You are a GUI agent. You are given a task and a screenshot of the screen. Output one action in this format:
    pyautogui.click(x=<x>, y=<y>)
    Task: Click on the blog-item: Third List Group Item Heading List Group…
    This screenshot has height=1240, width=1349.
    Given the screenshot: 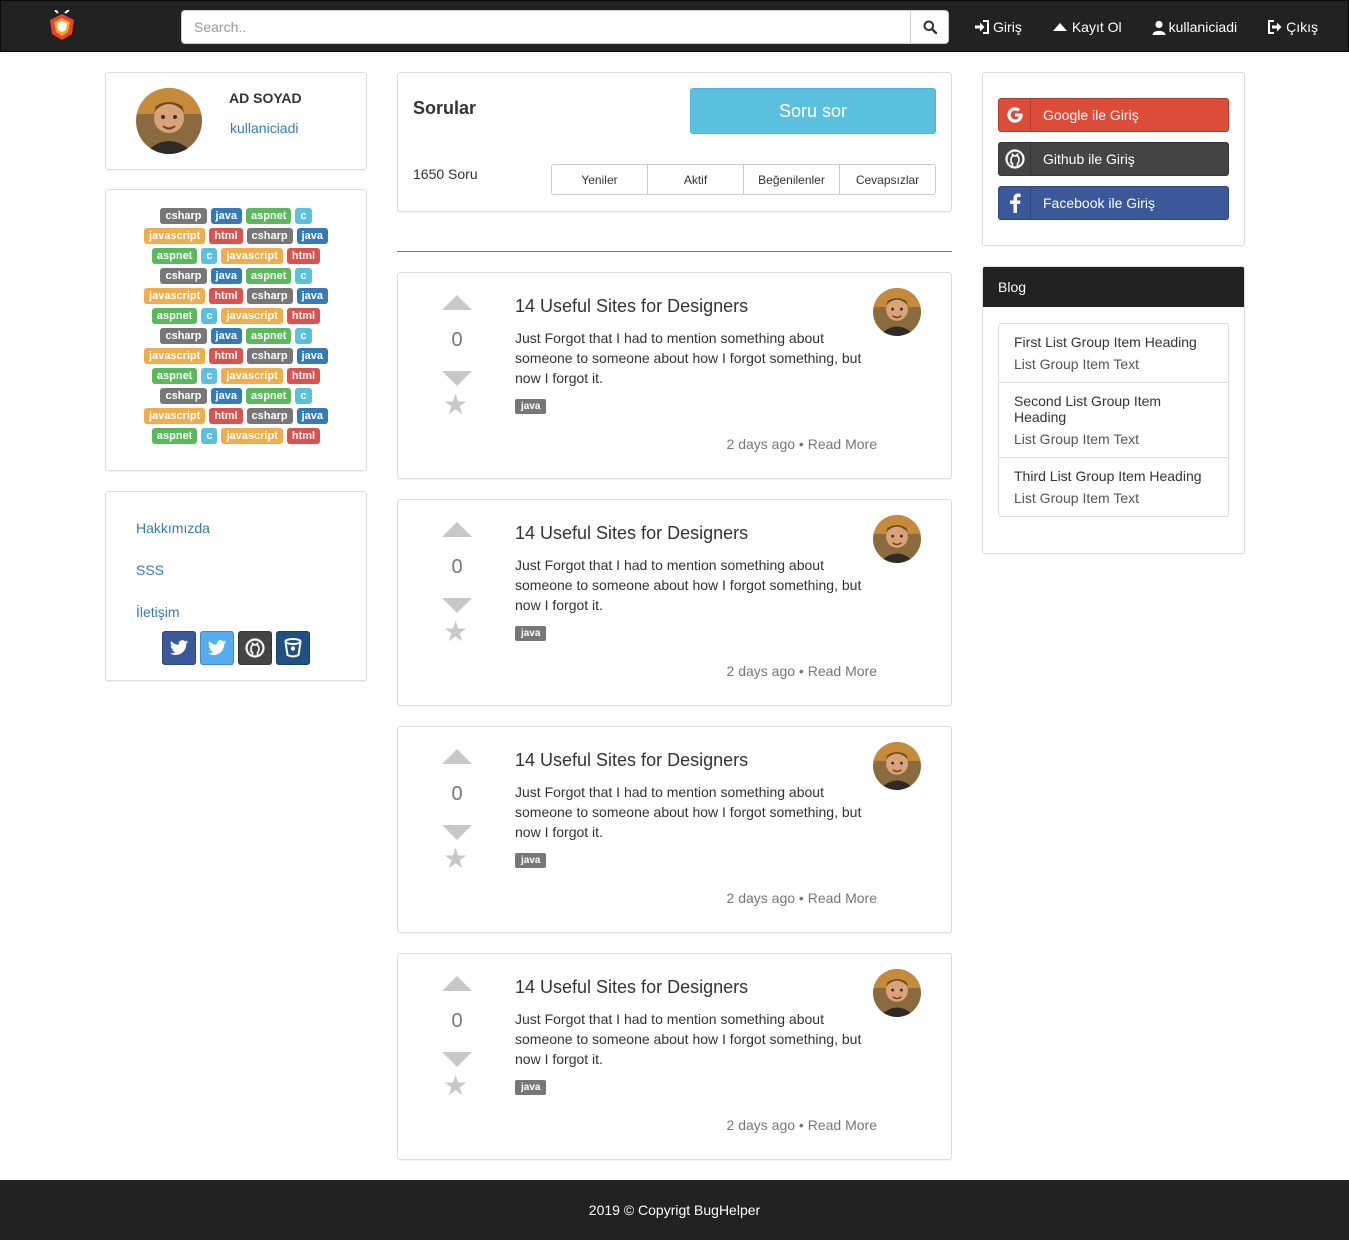 What is the action you would take?
    pyautogui.click(x=1113, y=486)
    